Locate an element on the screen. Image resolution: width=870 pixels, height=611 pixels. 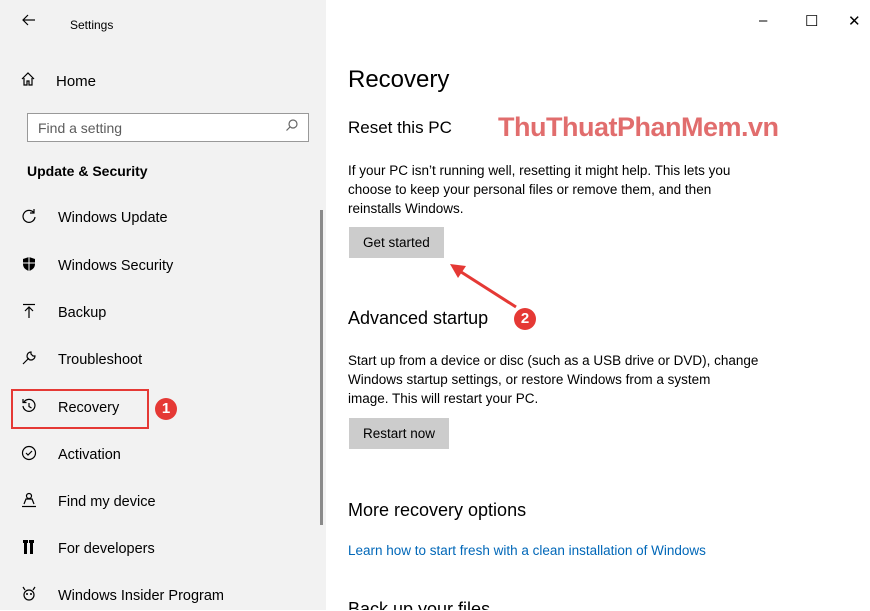
annotation-badge-1: 1 is located at coordinates (166, 409).